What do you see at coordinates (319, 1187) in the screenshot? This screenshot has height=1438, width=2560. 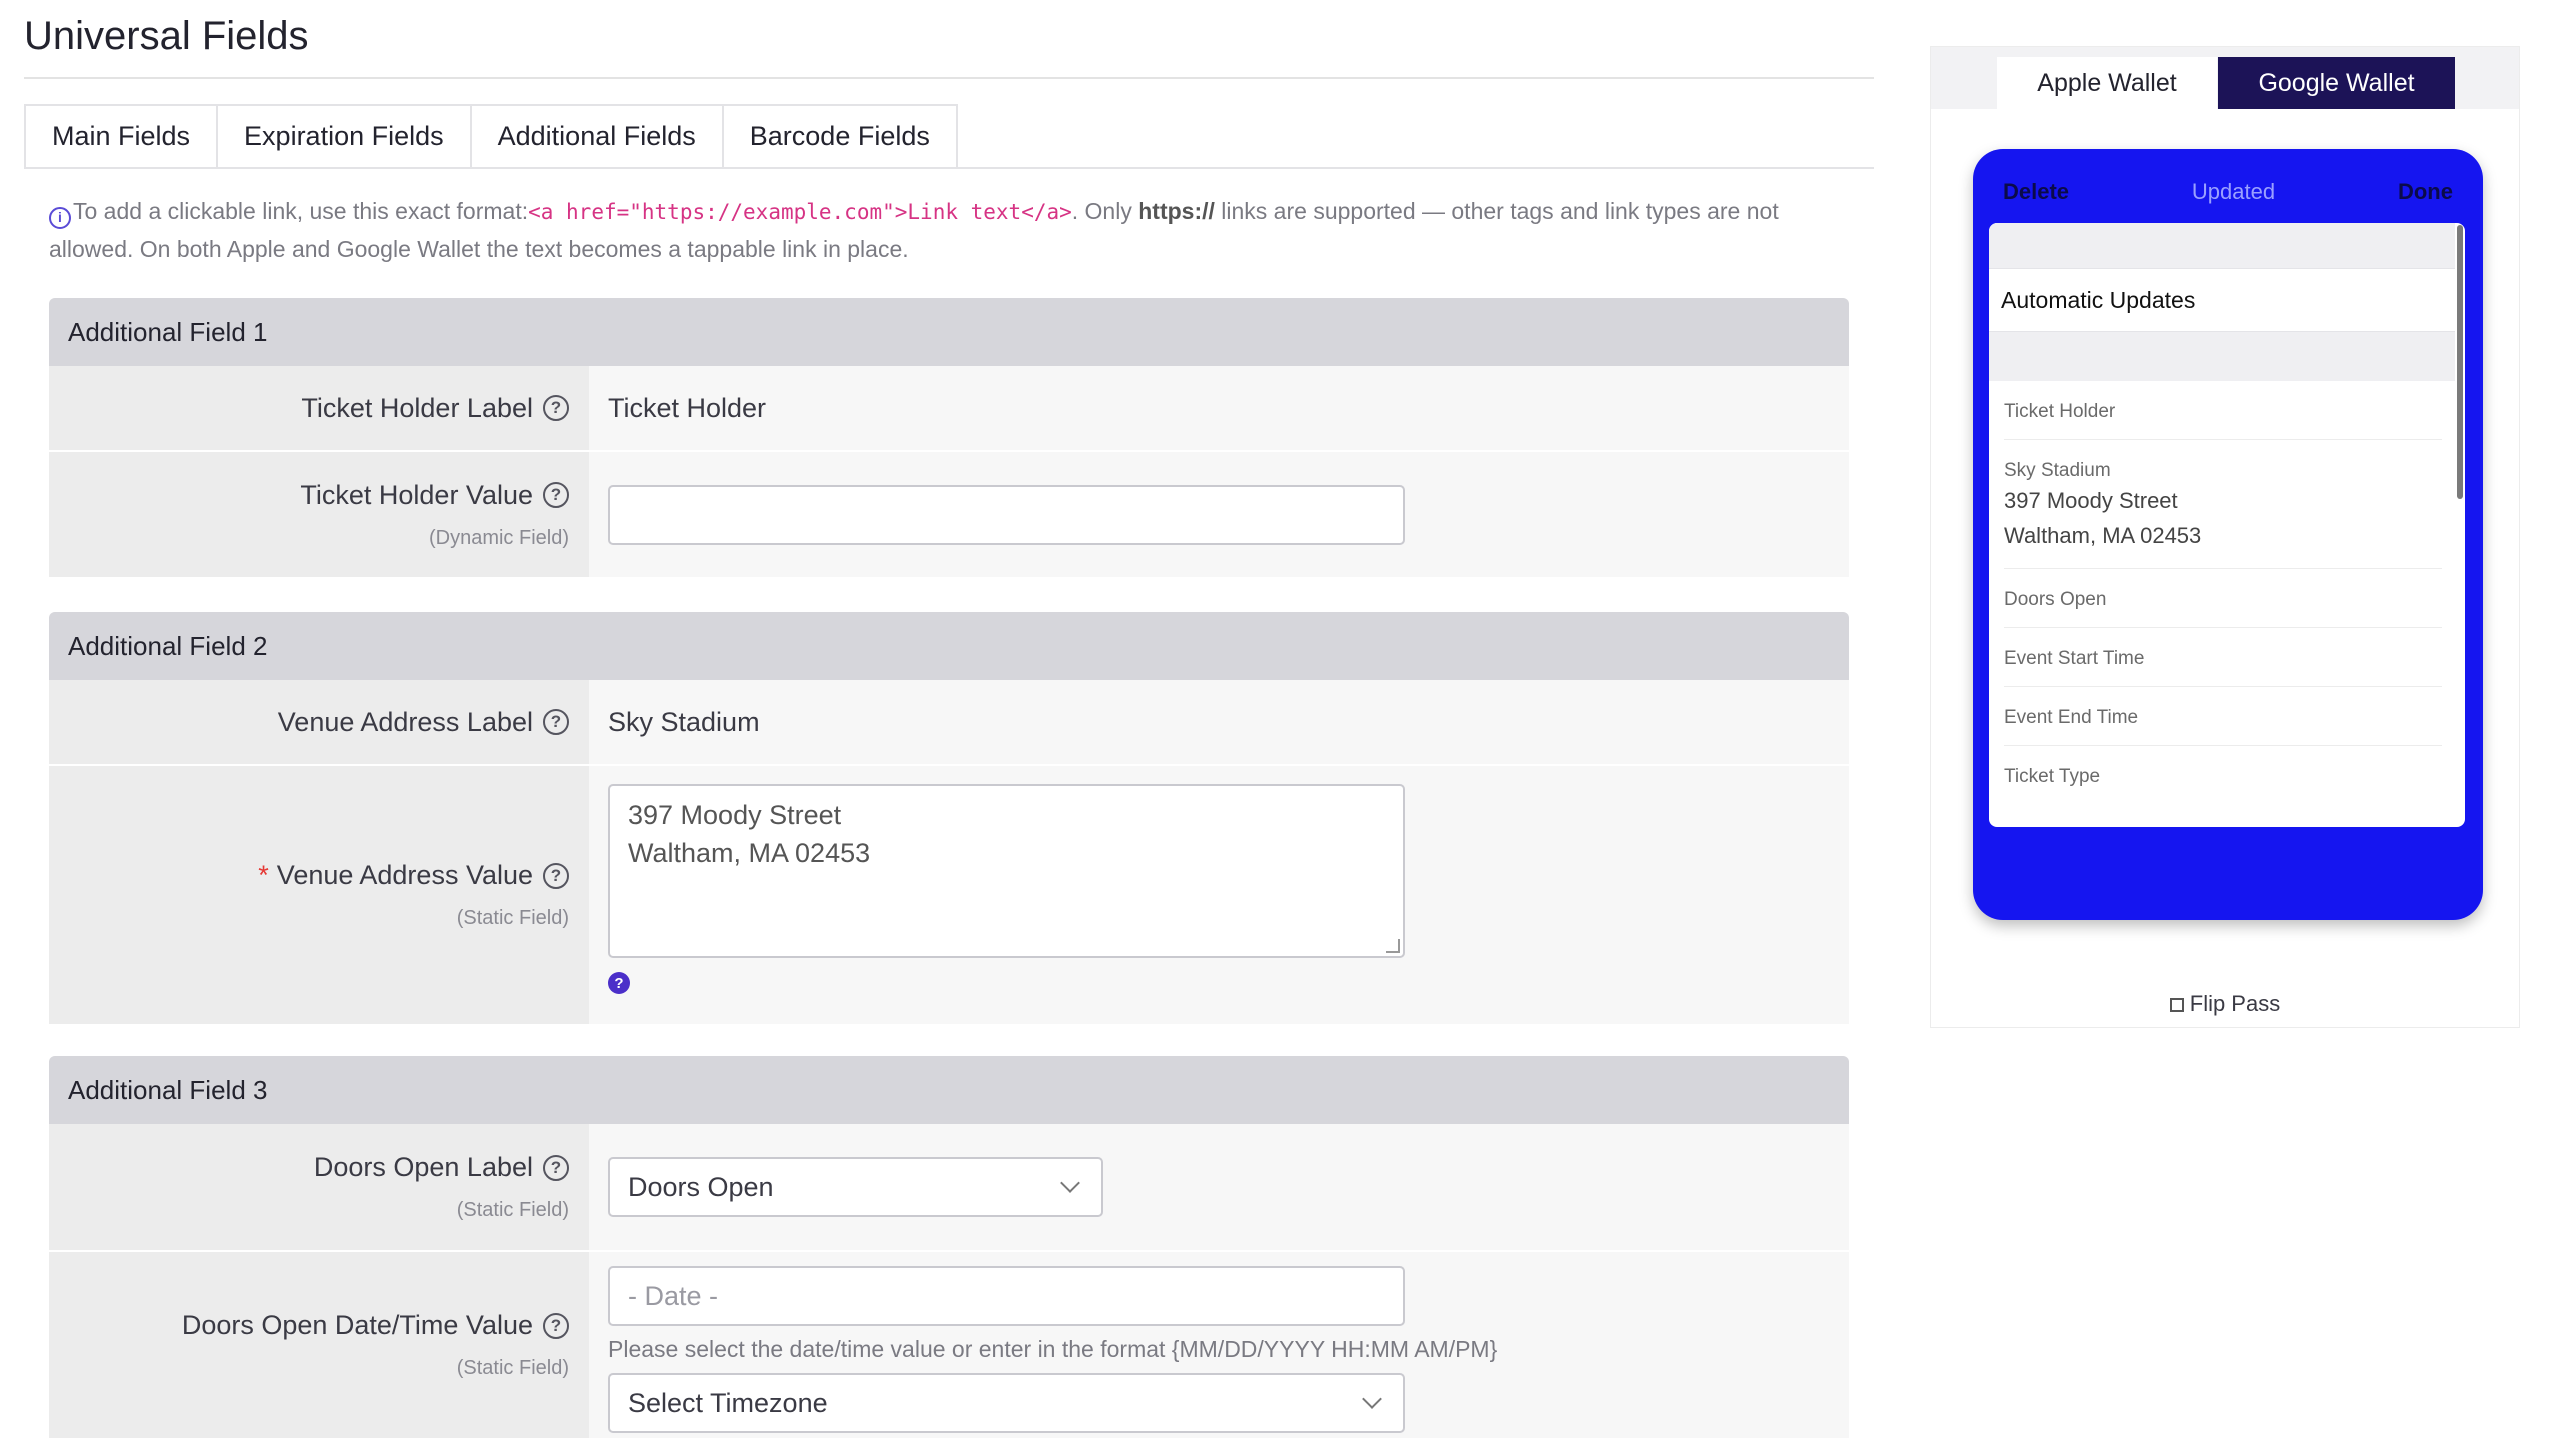 I see `label-cell: Doors Open Label ? (Static Field)` at bounding box center [319, 1187].